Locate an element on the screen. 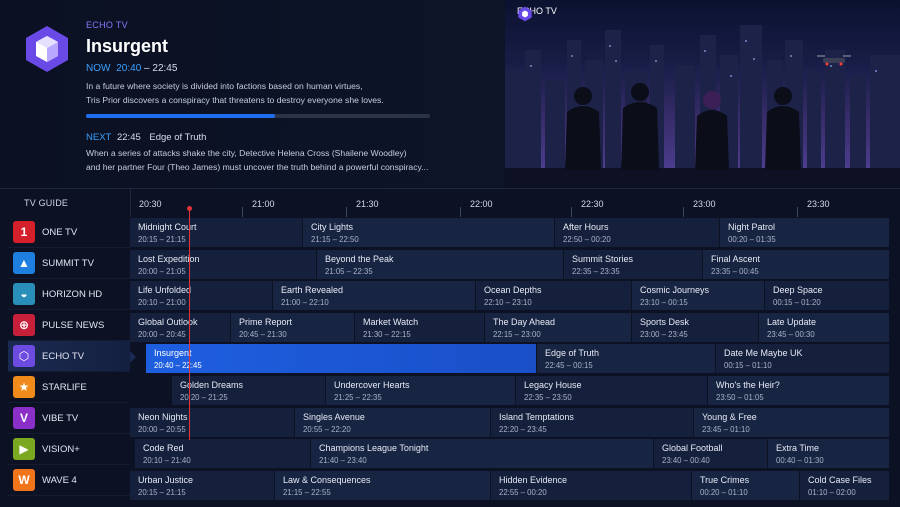  program-cell: Island Temptations 22:20 – 23:45 is located at coordinates (592, 422).